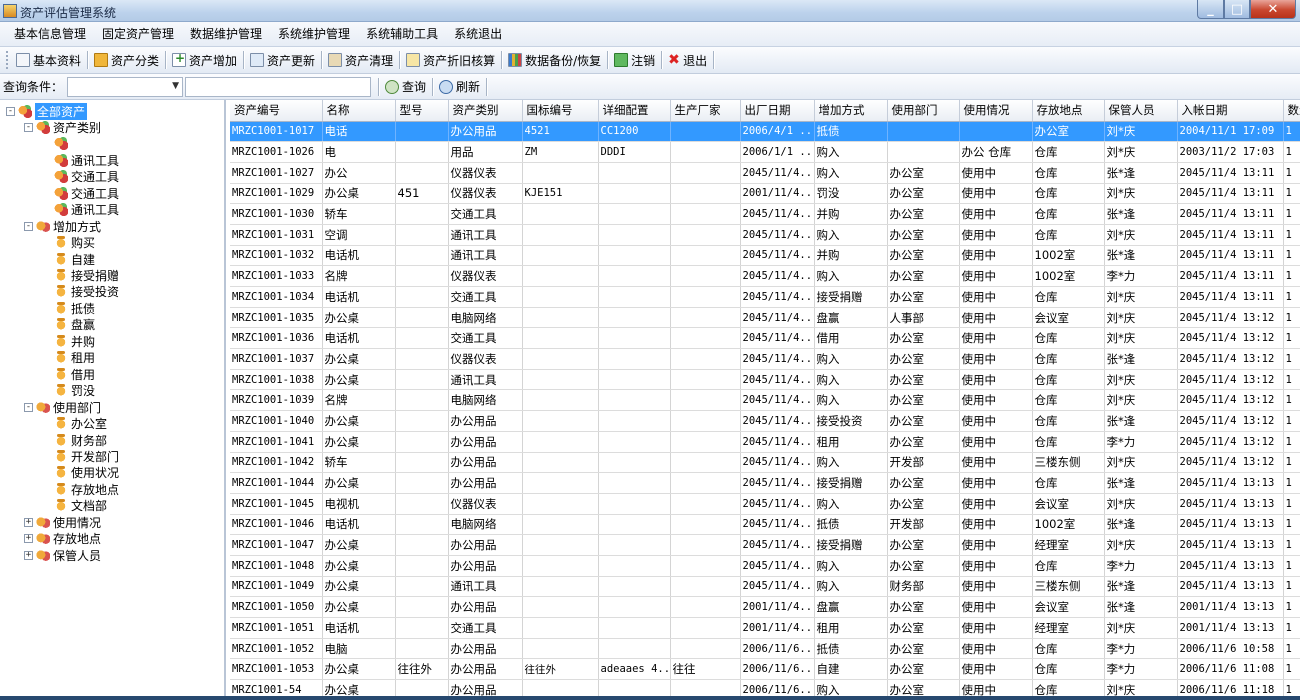 This screenshot has height=700, width=1300. I want to click on menu-basic-info: 基本信息管理, so click(50, 34).